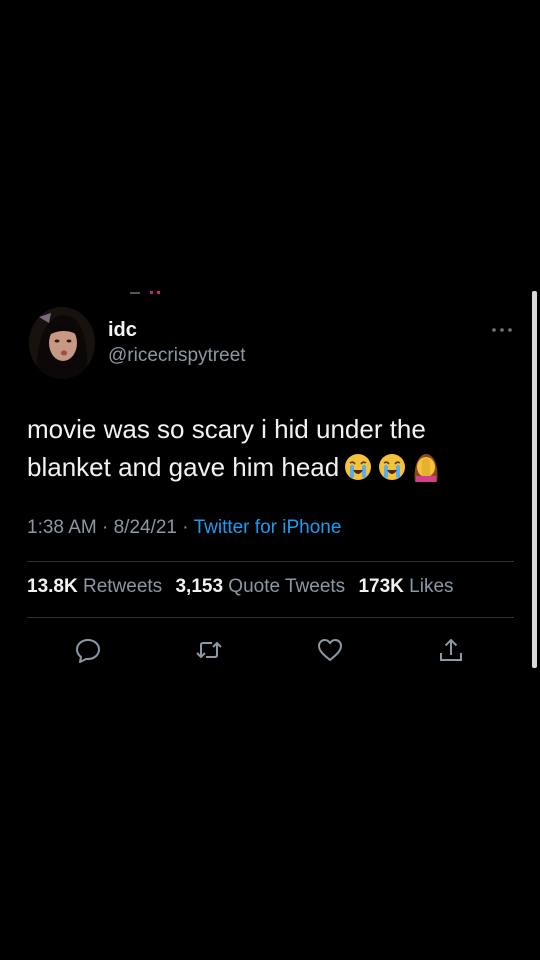  Describe the element at coordinates (451, 650) in the screenshot. I see `share-icon` at that location.